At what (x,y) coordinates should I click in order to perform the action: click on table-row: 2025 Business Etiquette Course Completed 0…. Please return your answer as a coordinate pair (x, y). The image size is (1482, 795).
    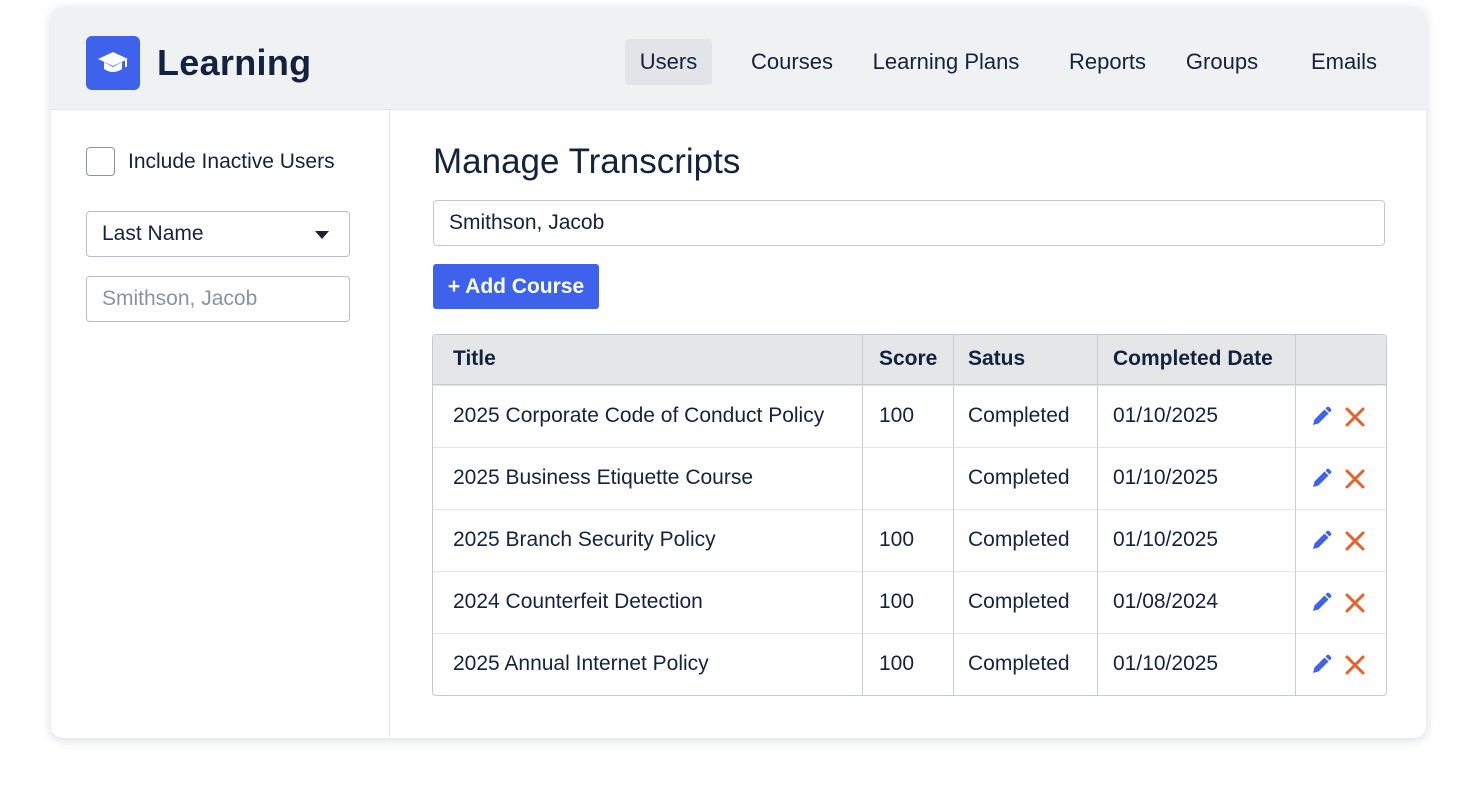
    Looking at the image, I should click on (909, 477).